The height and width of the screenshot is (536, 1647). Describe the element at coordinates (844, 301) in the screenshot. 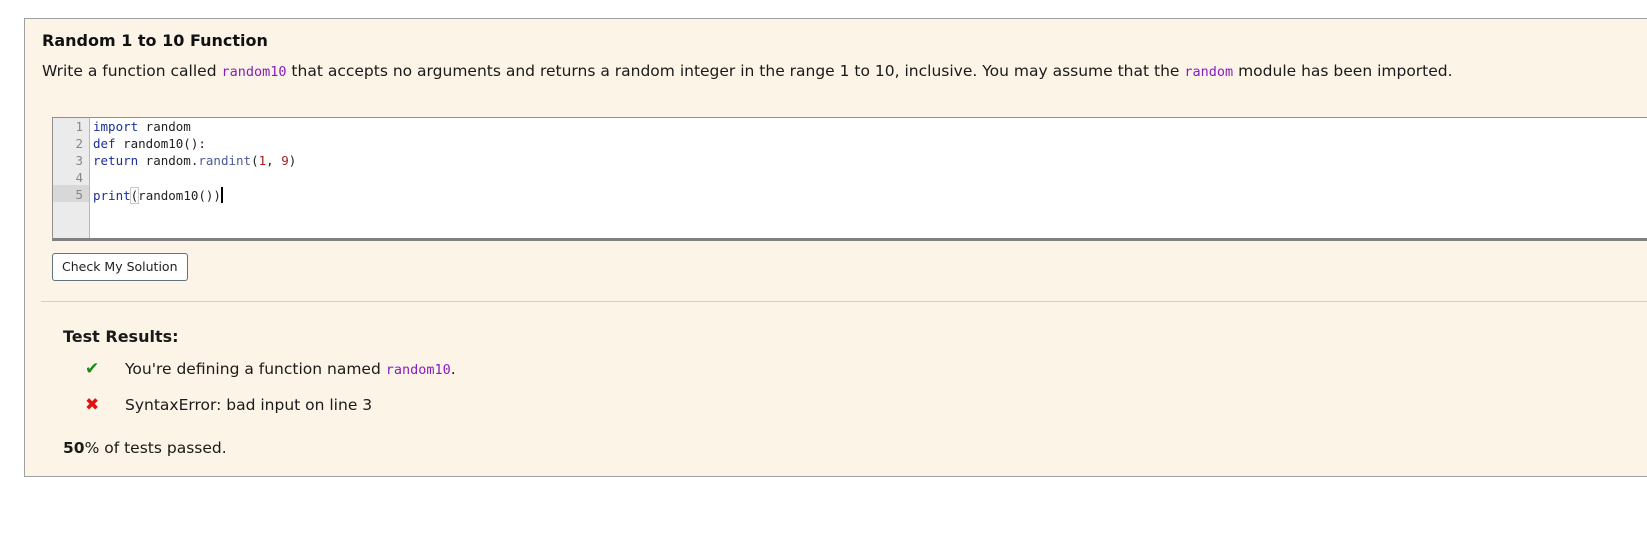

I see `divider` at that location.